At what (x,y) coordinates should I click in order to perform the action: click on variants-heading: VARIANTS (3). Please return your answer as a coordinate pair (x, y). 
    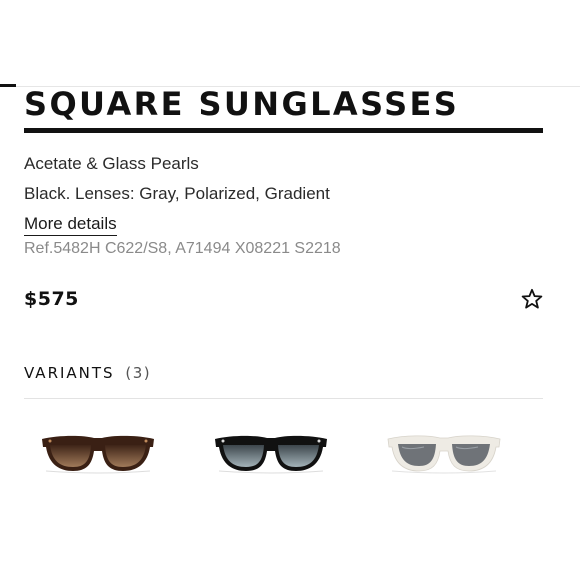
    Looking at the image, I should click on (87, 373).